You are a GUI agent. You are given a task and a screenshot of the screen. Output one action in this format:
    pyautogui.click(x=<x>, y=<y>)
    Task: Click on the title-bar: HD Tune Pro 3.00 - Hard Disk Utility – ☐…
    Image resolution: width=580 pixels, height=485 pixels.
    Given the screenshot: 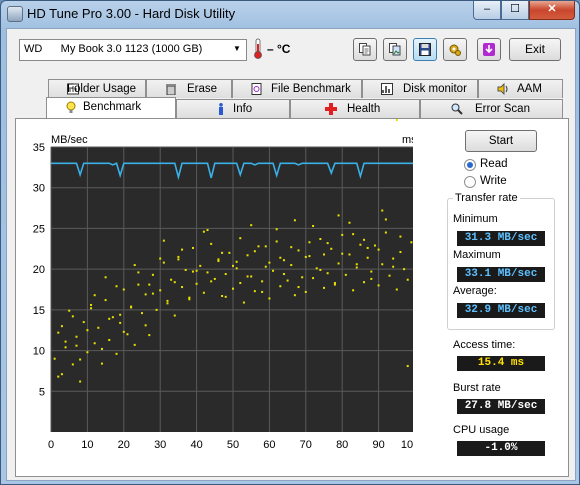 What is the action you would take?
    pyautogui.click(x=290, y=14)
    